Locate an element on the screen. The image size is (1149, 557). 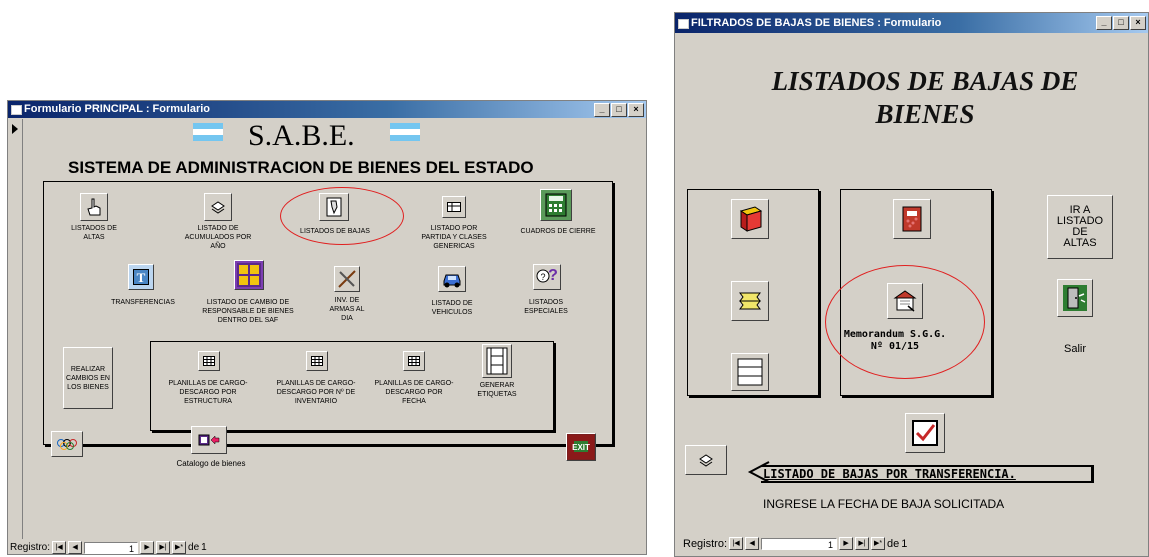
cuadros-cierre-label: CUADROS DE CIERRE is located at coordinates (558, 231).